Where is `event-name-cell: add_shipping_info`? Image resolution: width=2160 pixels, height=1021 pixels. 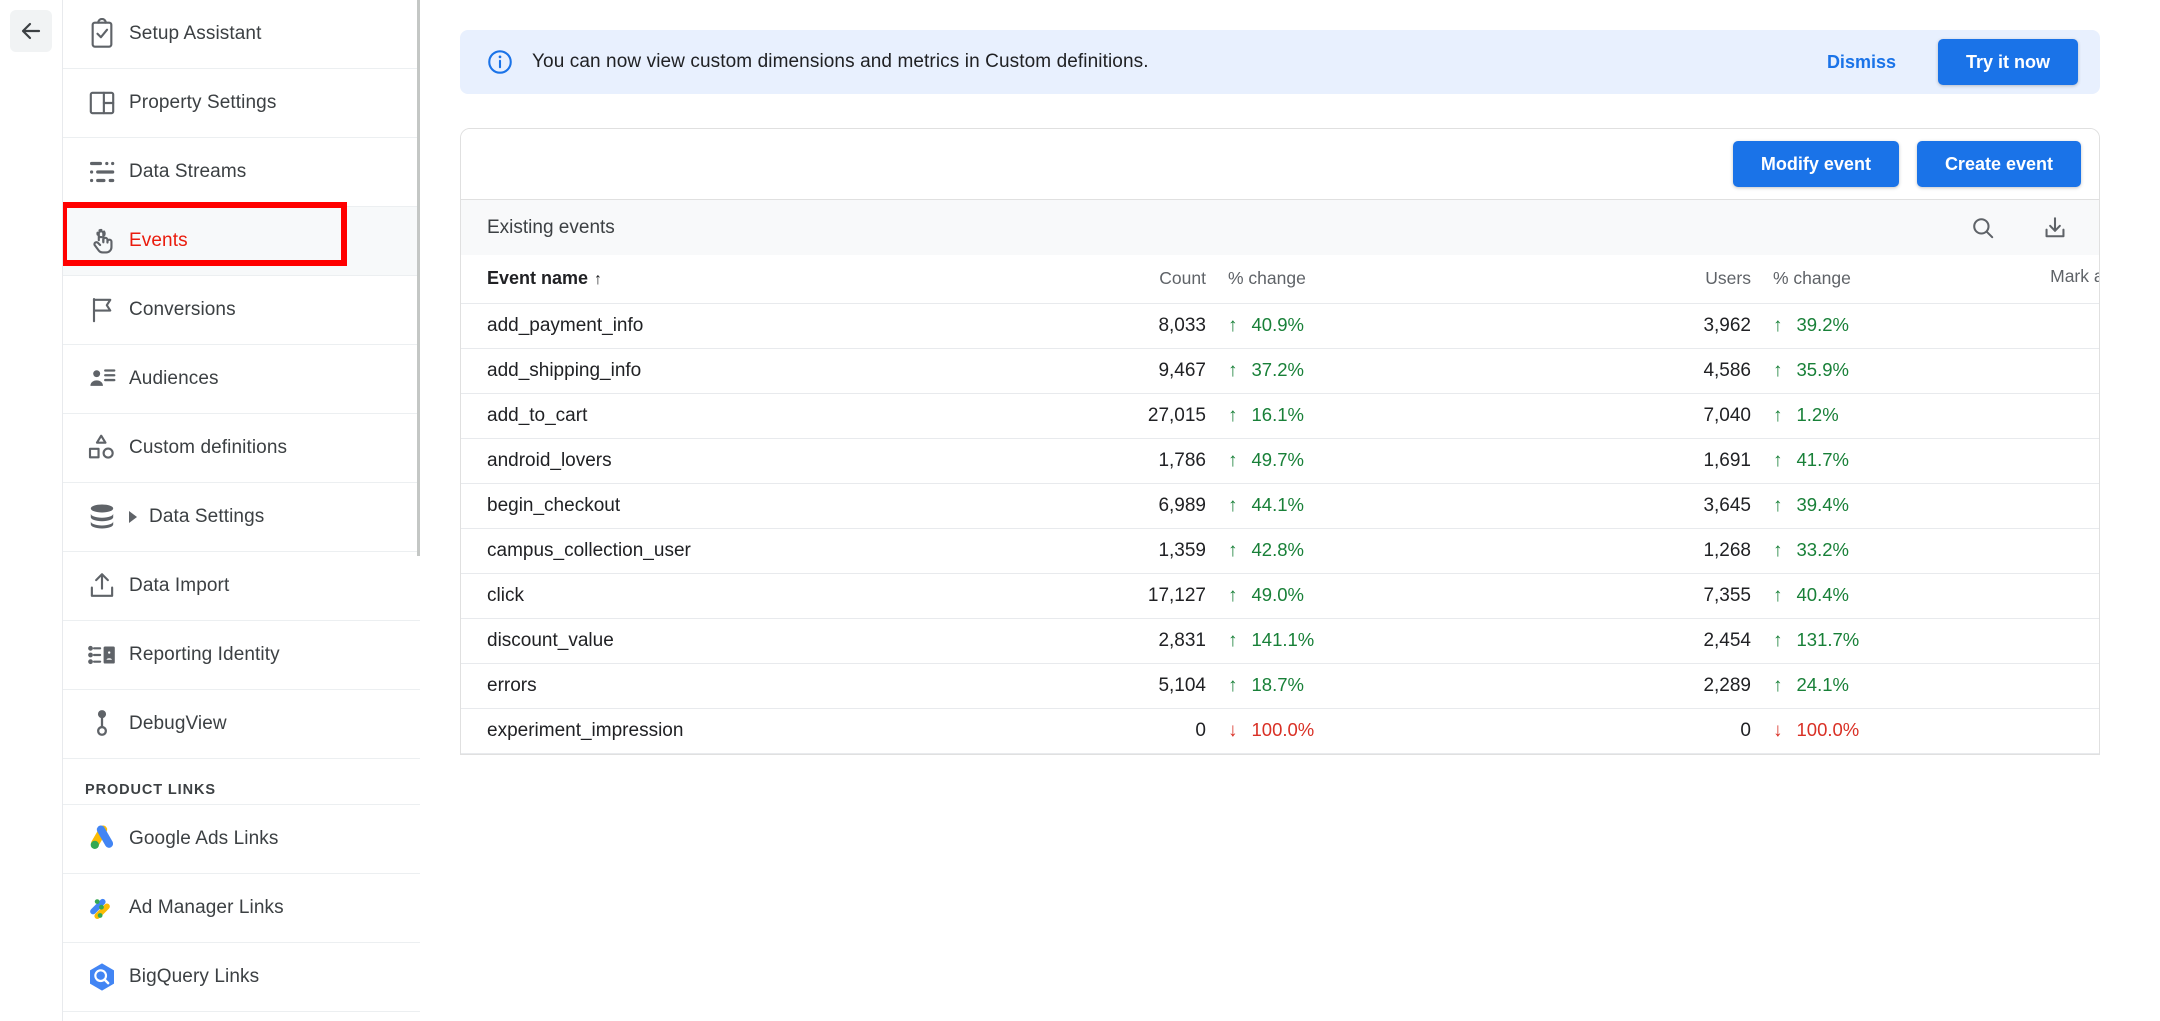
event-name-cell: add_shipping_info is located at coordinates (741, 371).